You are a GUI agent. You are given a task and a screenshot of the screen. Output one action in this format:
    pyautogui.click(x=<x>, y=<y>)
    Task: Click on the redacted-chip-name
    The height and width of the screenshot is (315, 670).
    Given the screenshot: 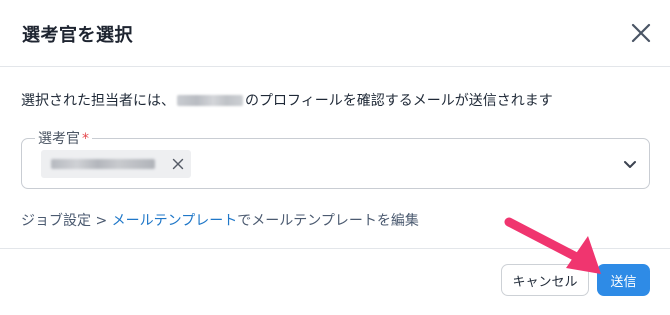 What is the action you would take?
    pyautogui.click(x=103, y=164)
    